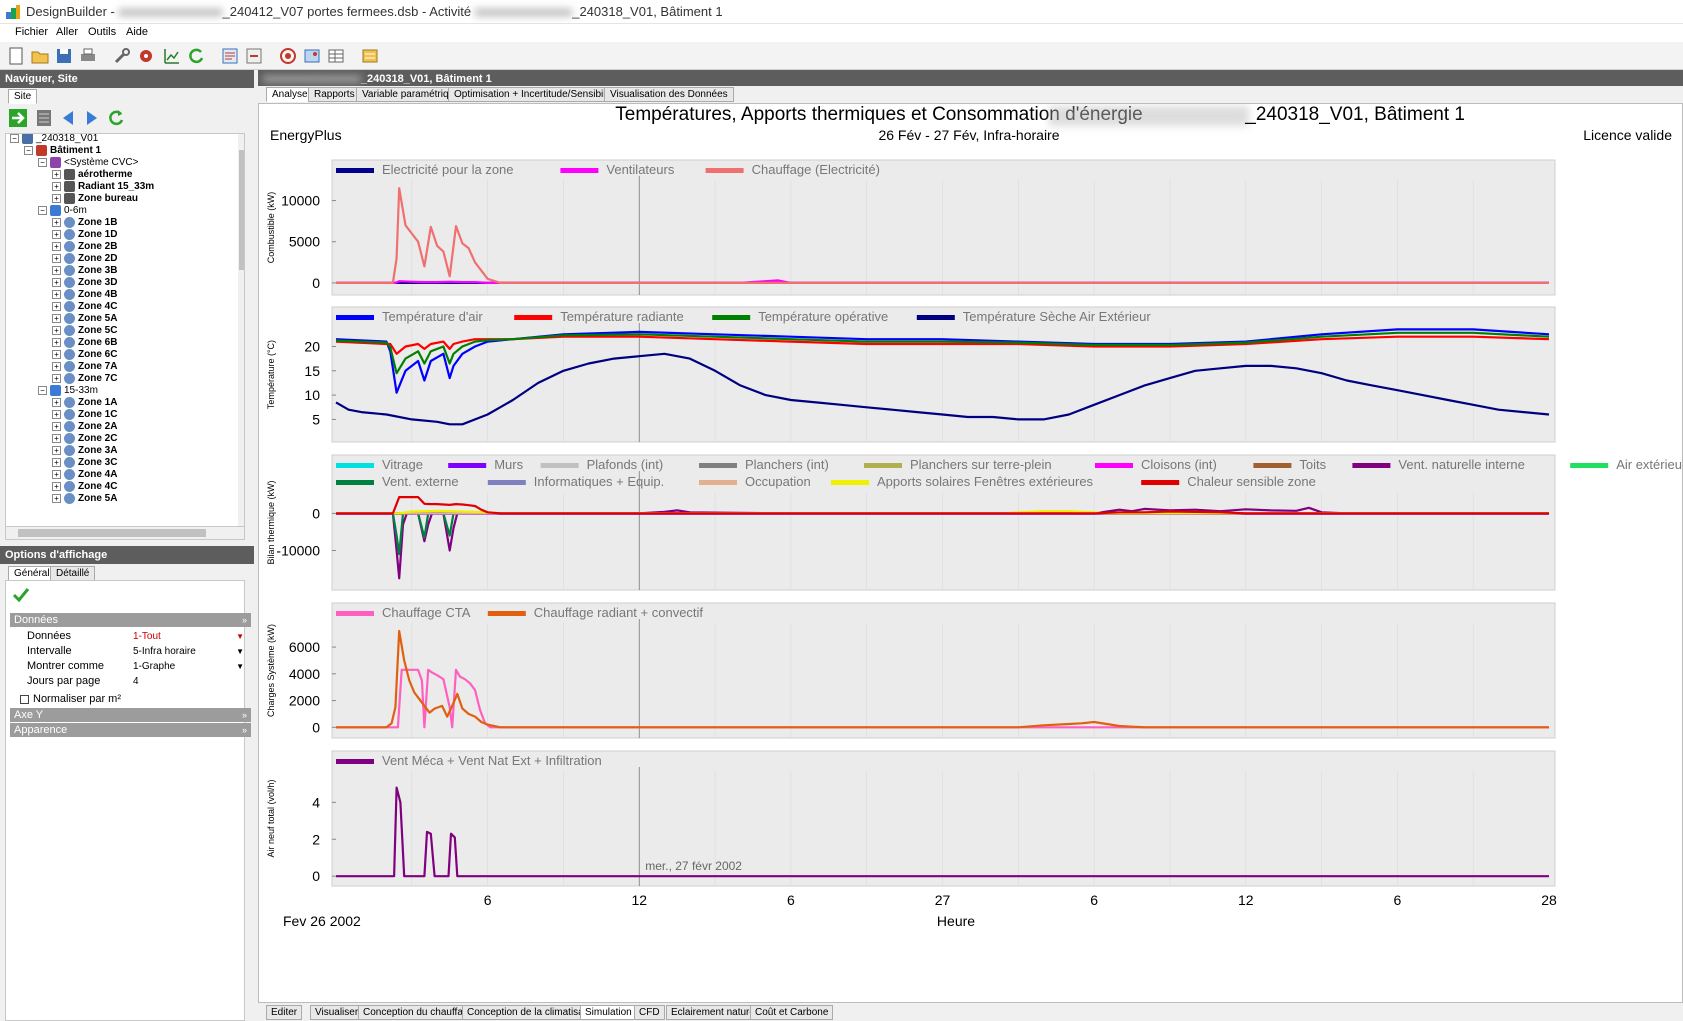  Describe the element at coordinates (40, 56) in the screenshot. I see `open-folder-icon` at that location.